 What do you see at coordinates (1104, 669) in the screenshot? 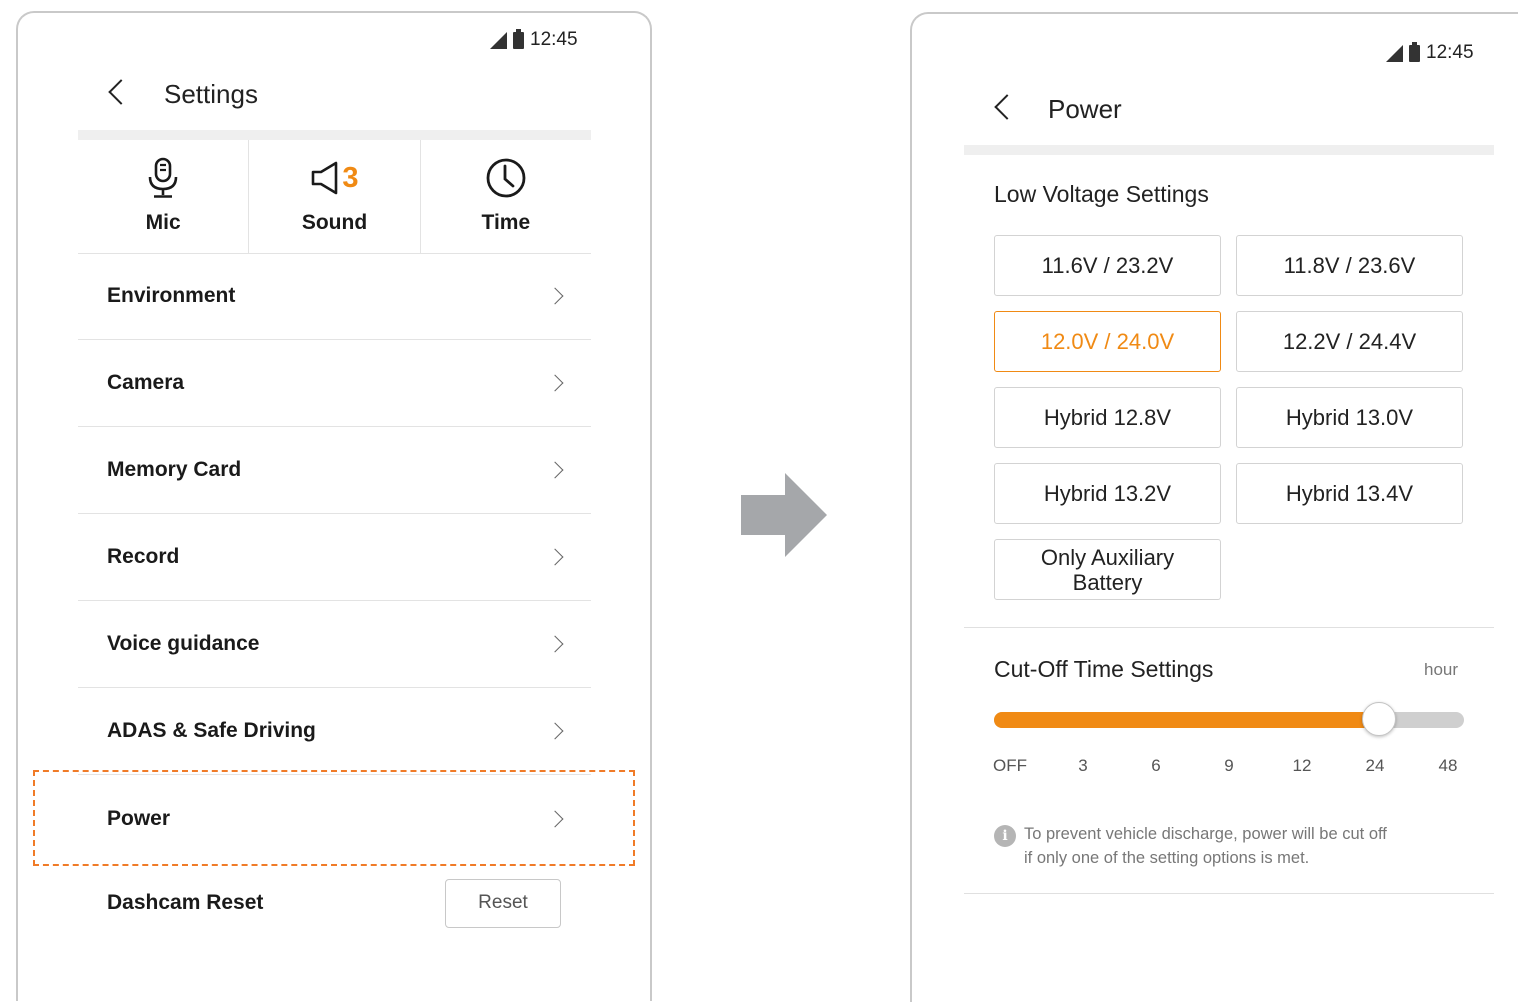
I see `cutoff-title: Cut-Off Time Settings` at bounding box center [1104, 669].